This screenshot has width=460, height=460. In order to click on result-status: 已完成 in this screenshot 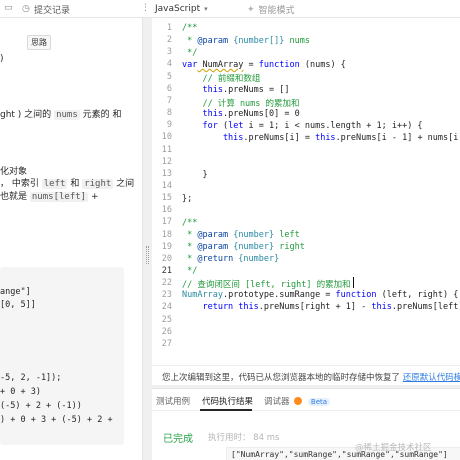, I will do `click(178, 439)`.